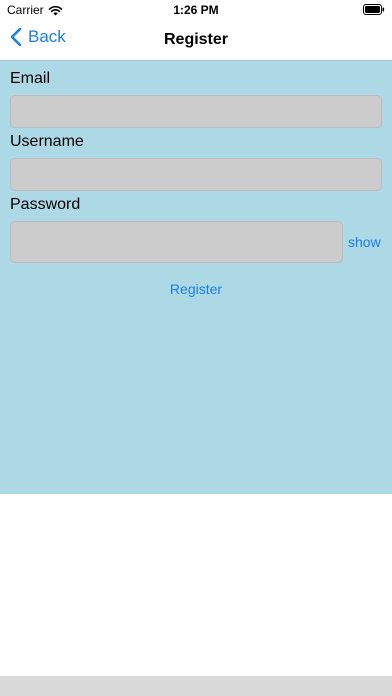  I want to click on password-field, so click(176, 242).